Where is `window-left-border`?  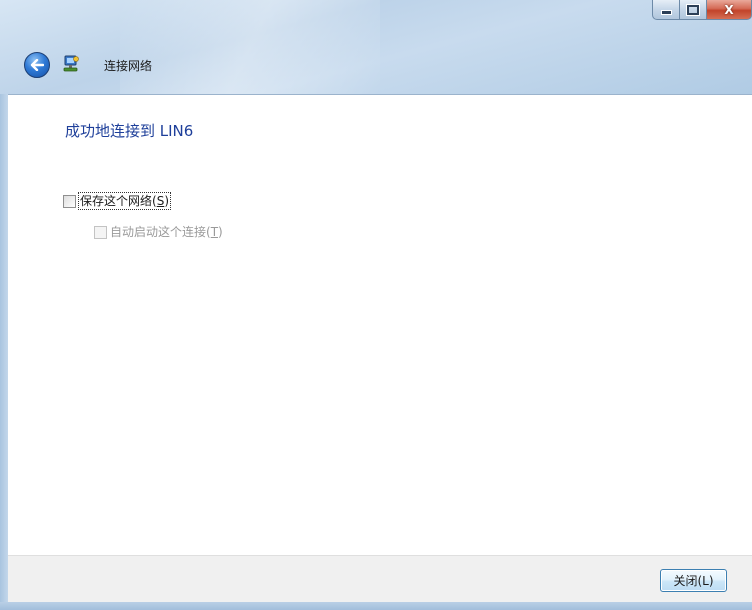
window-left-border is located at coordinates (4, 348).